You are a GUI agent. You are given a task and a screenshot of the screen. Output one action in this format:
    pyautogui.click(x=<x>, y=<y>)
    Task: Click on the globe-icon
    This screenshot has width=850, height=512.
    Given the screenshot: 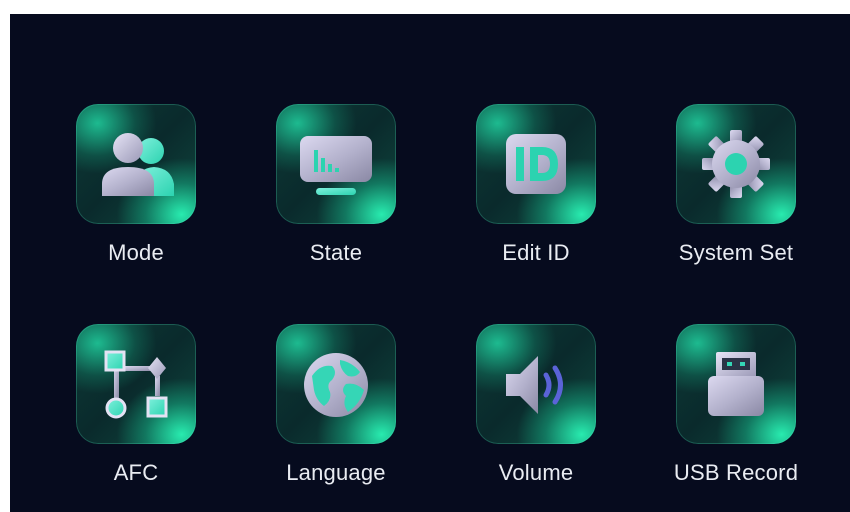 What is the action you would take?
    pyautogui.click(x=336, y=385)
    